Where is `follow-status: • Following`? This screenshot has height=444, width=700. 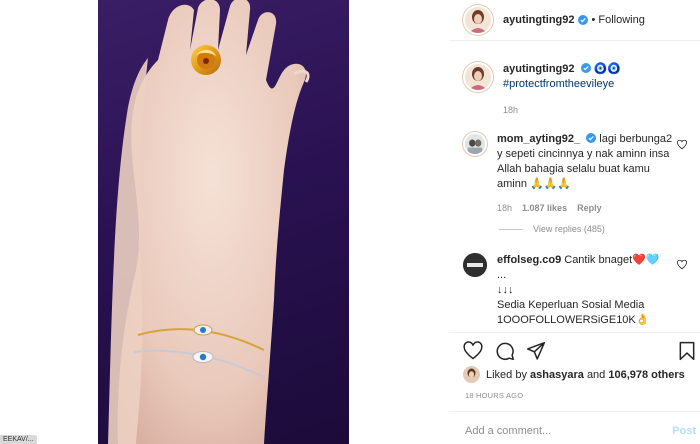 follow-status: • Following is located at coordinates (618, 20).